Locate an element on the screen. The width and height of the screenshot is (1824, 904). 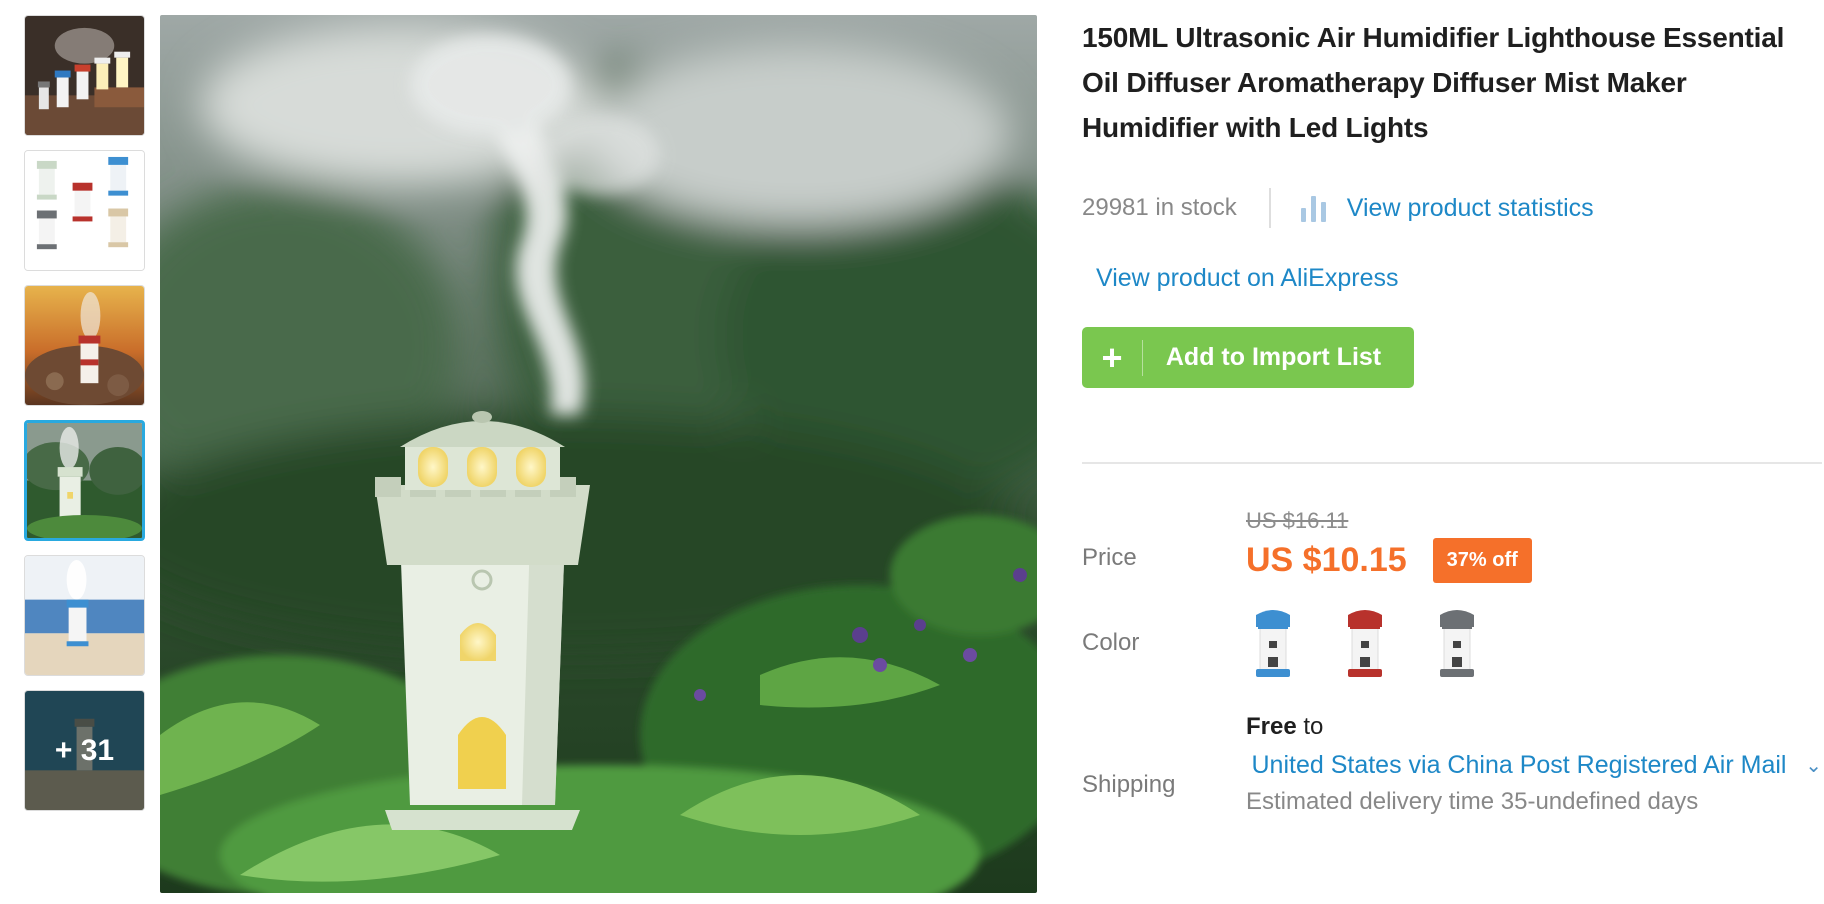
view-statistics-link: View product statistics is located at coordinates (1447, 208).